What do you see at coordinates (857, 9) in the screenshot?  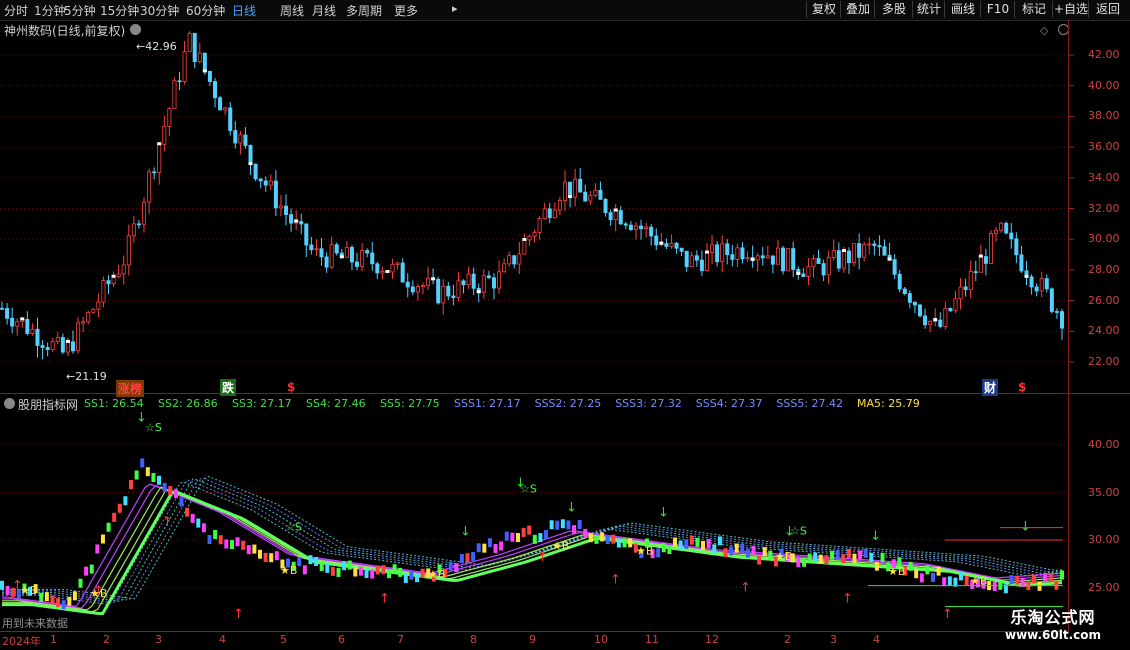 I see `toolbar-button: 叠加` at bounding box center [857, 9].